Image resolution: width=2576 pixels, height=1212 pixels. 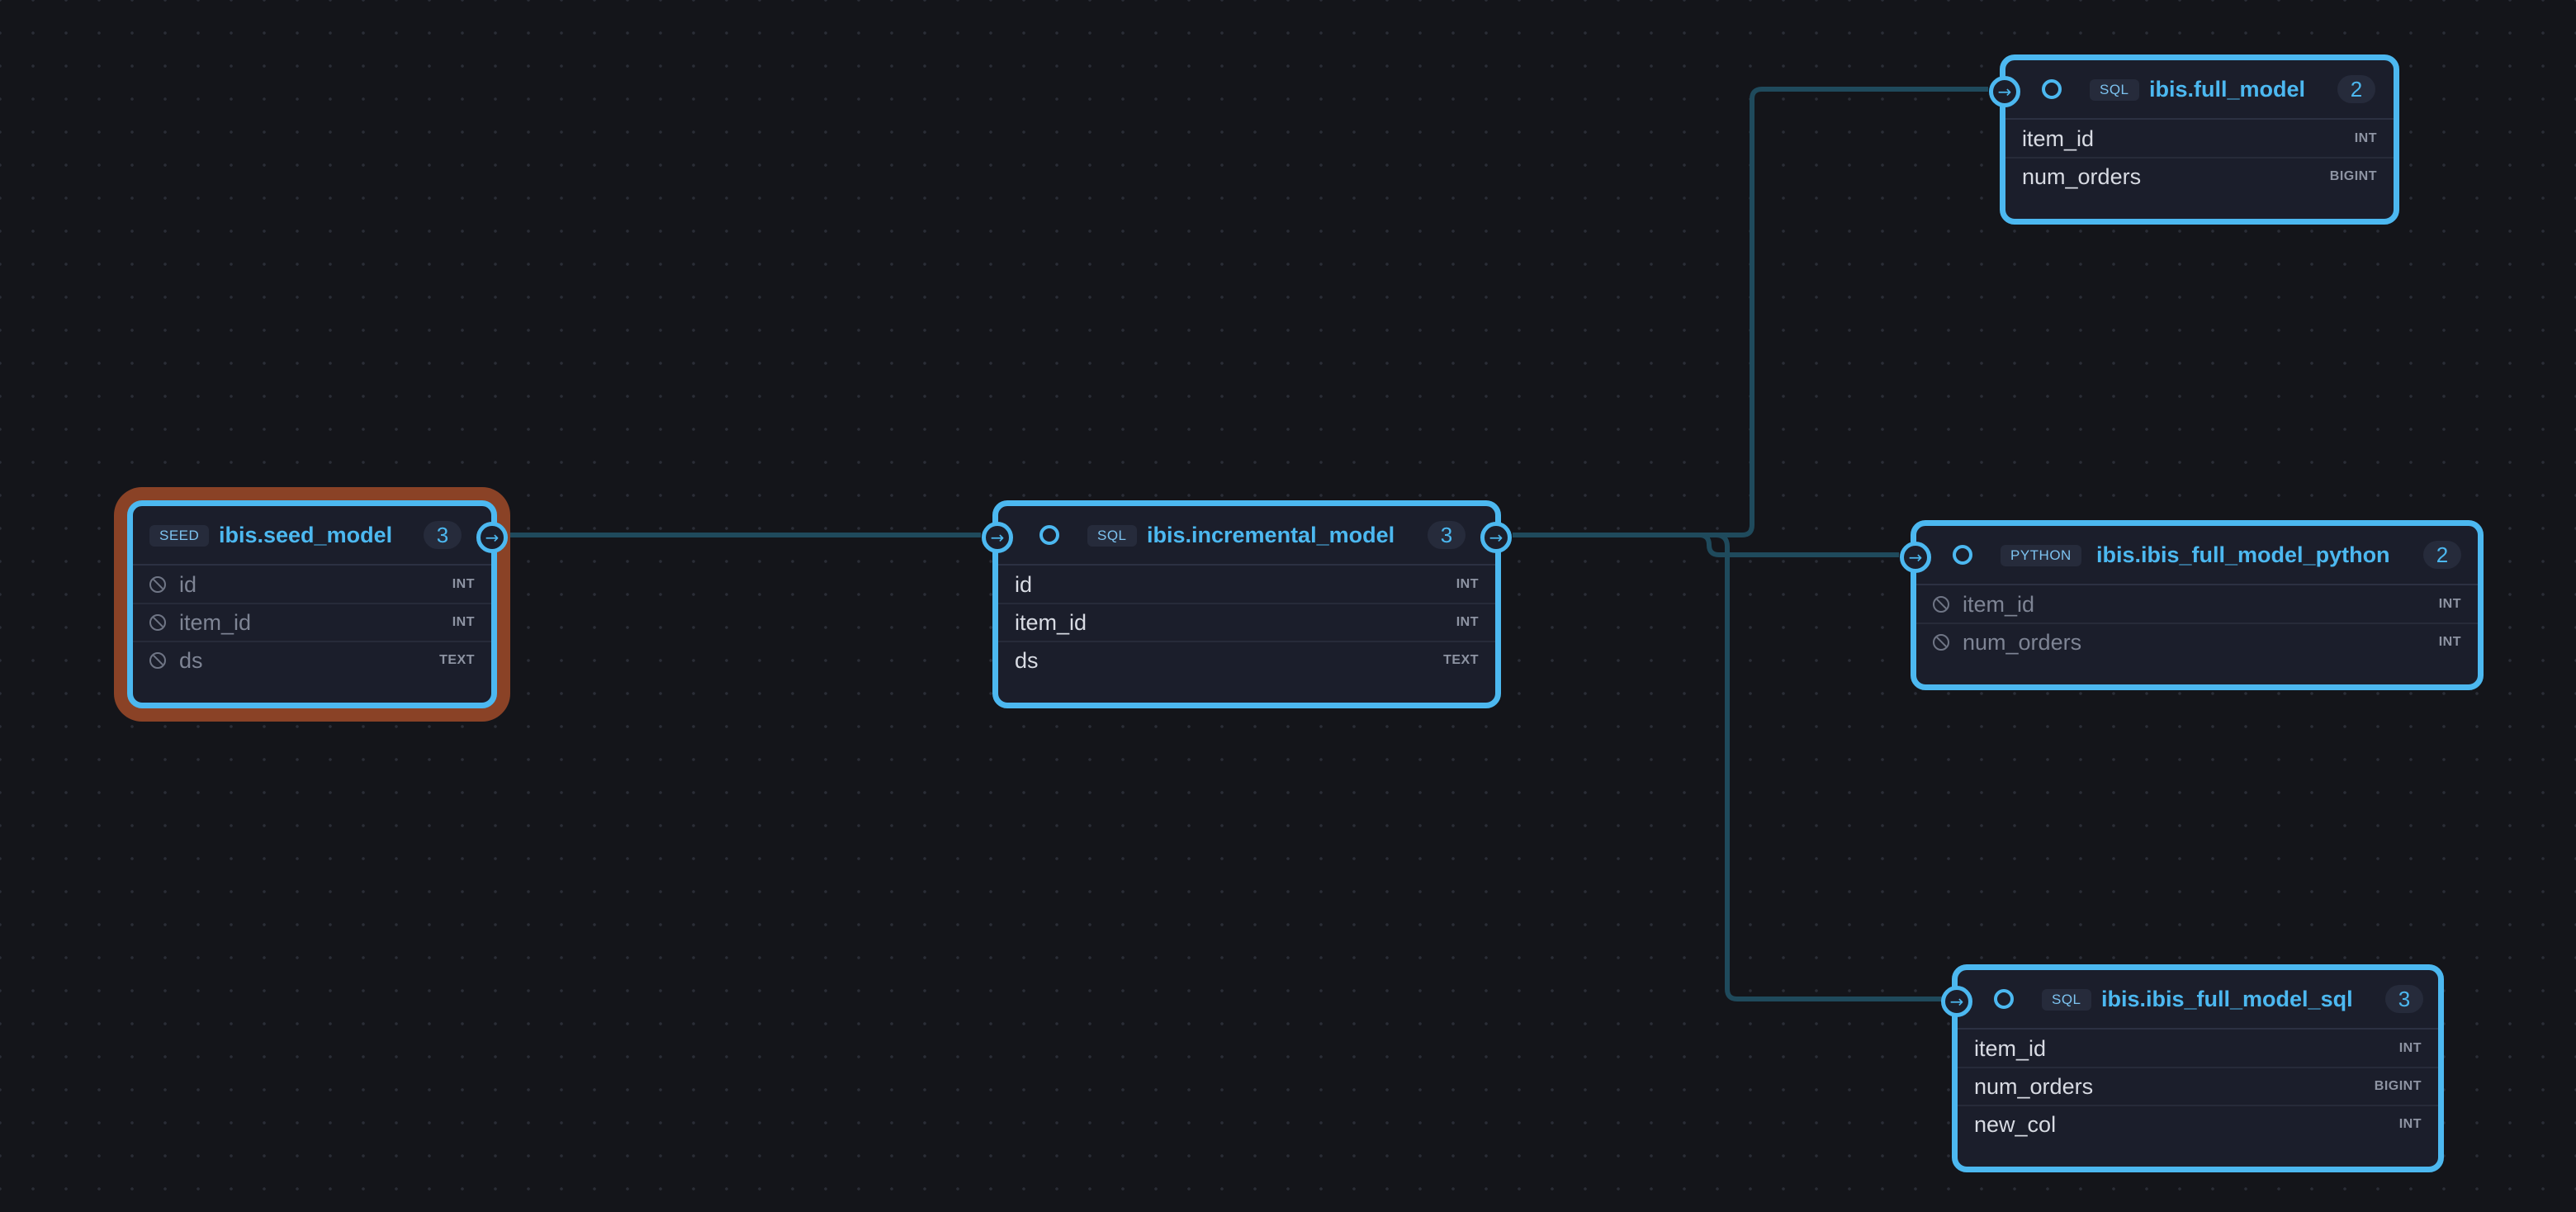 I want to click on model-kind-badge: PYTHON, so click(x=2041, y=555).